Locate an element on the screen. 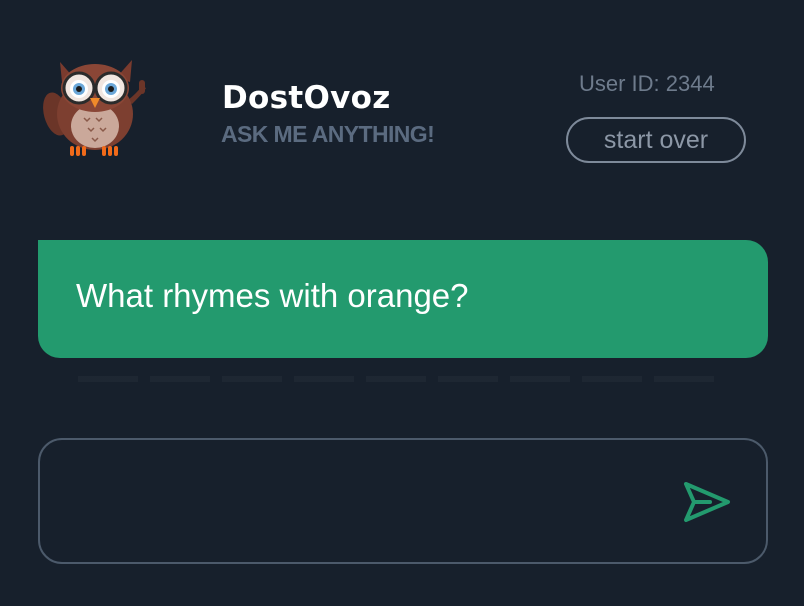 Image resolution: width=804 pixels, height=606 pixels. user-id-label: User ID: 2344 is located at coordinates (647, 83).